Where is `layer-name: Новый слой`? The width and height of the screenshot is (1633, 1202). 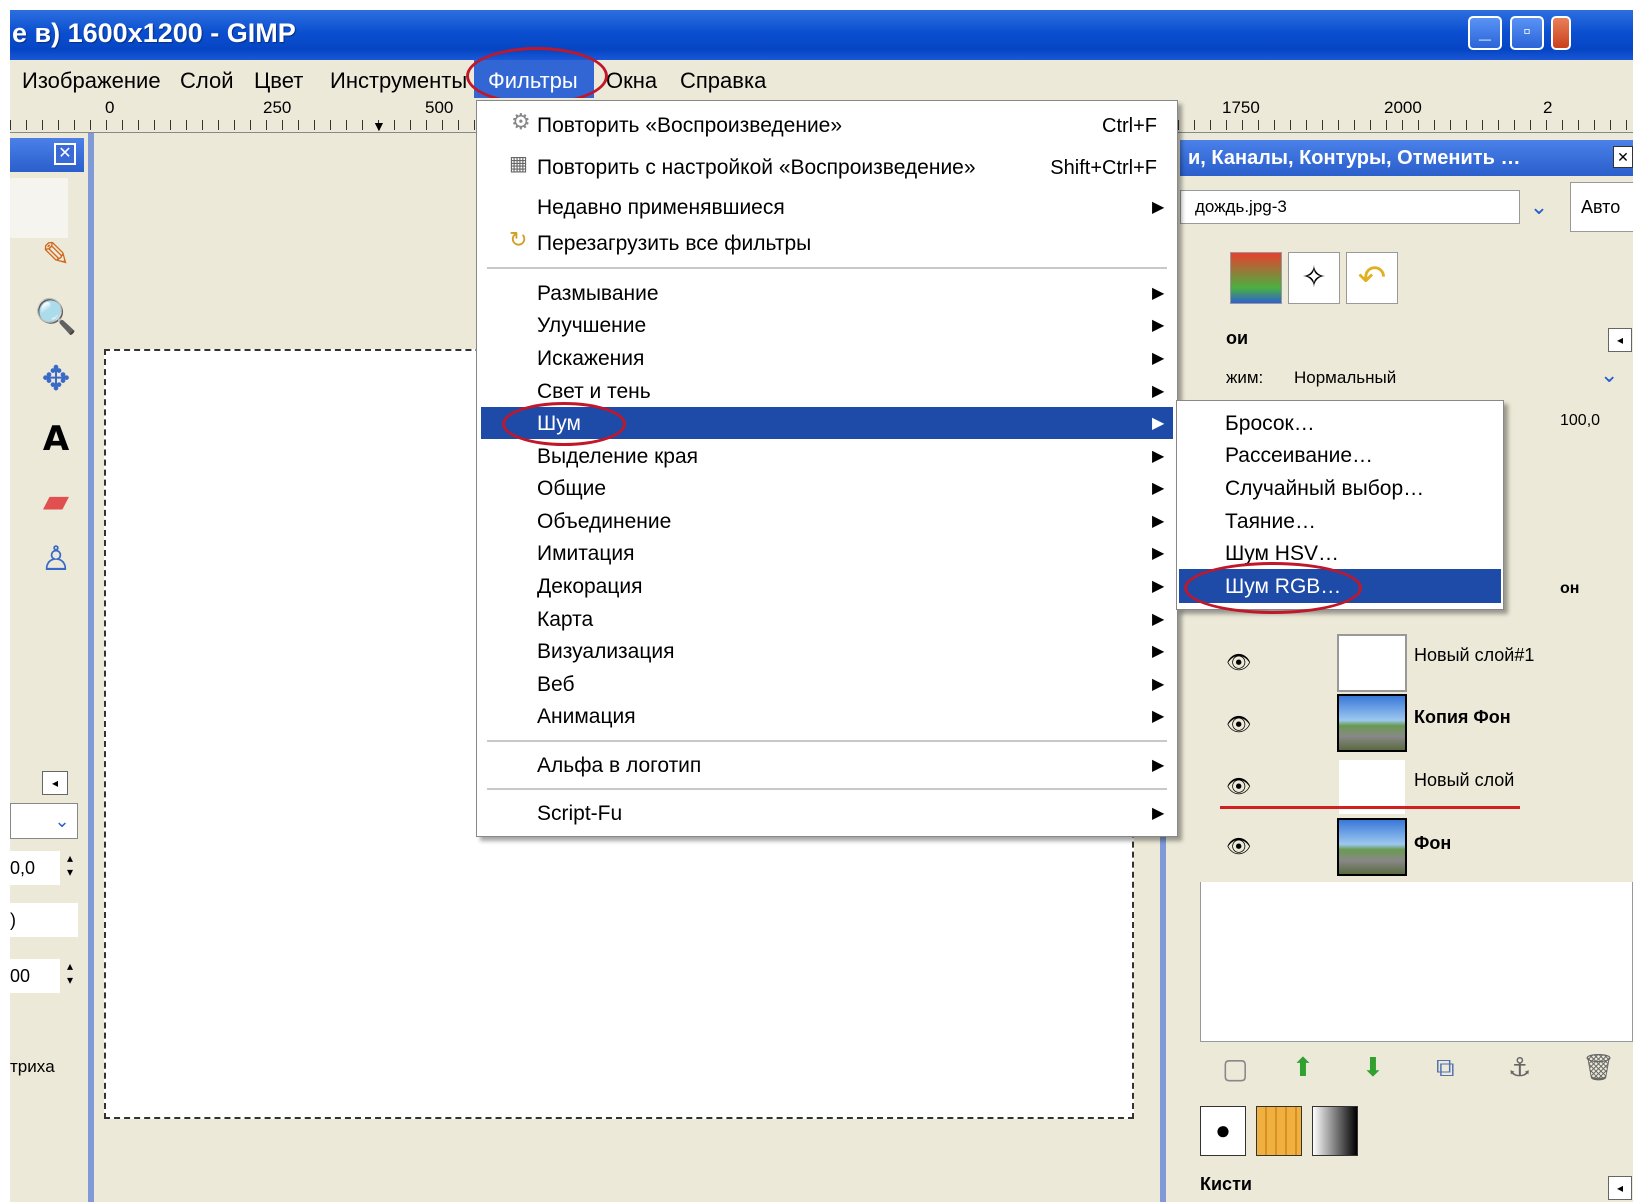
layer-name: Новый слой is located at coordinates (1464, 780).